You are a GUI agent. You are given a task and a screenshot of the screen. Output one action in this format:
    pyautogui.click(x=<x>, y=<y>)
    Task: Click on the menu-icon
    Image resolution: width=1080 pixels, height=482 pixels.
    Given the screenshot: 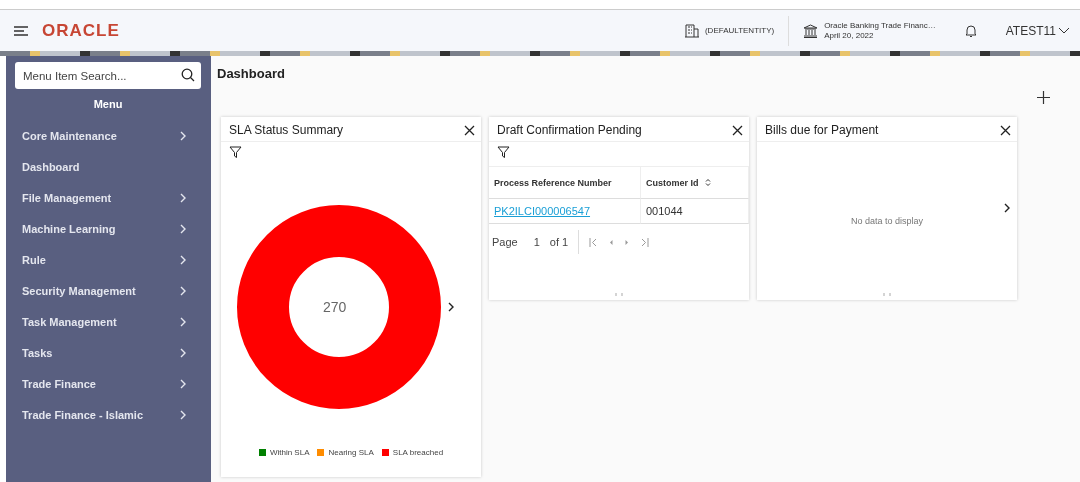 What is the action you would take?
    pyautogui.click(x=21, y=30)
    